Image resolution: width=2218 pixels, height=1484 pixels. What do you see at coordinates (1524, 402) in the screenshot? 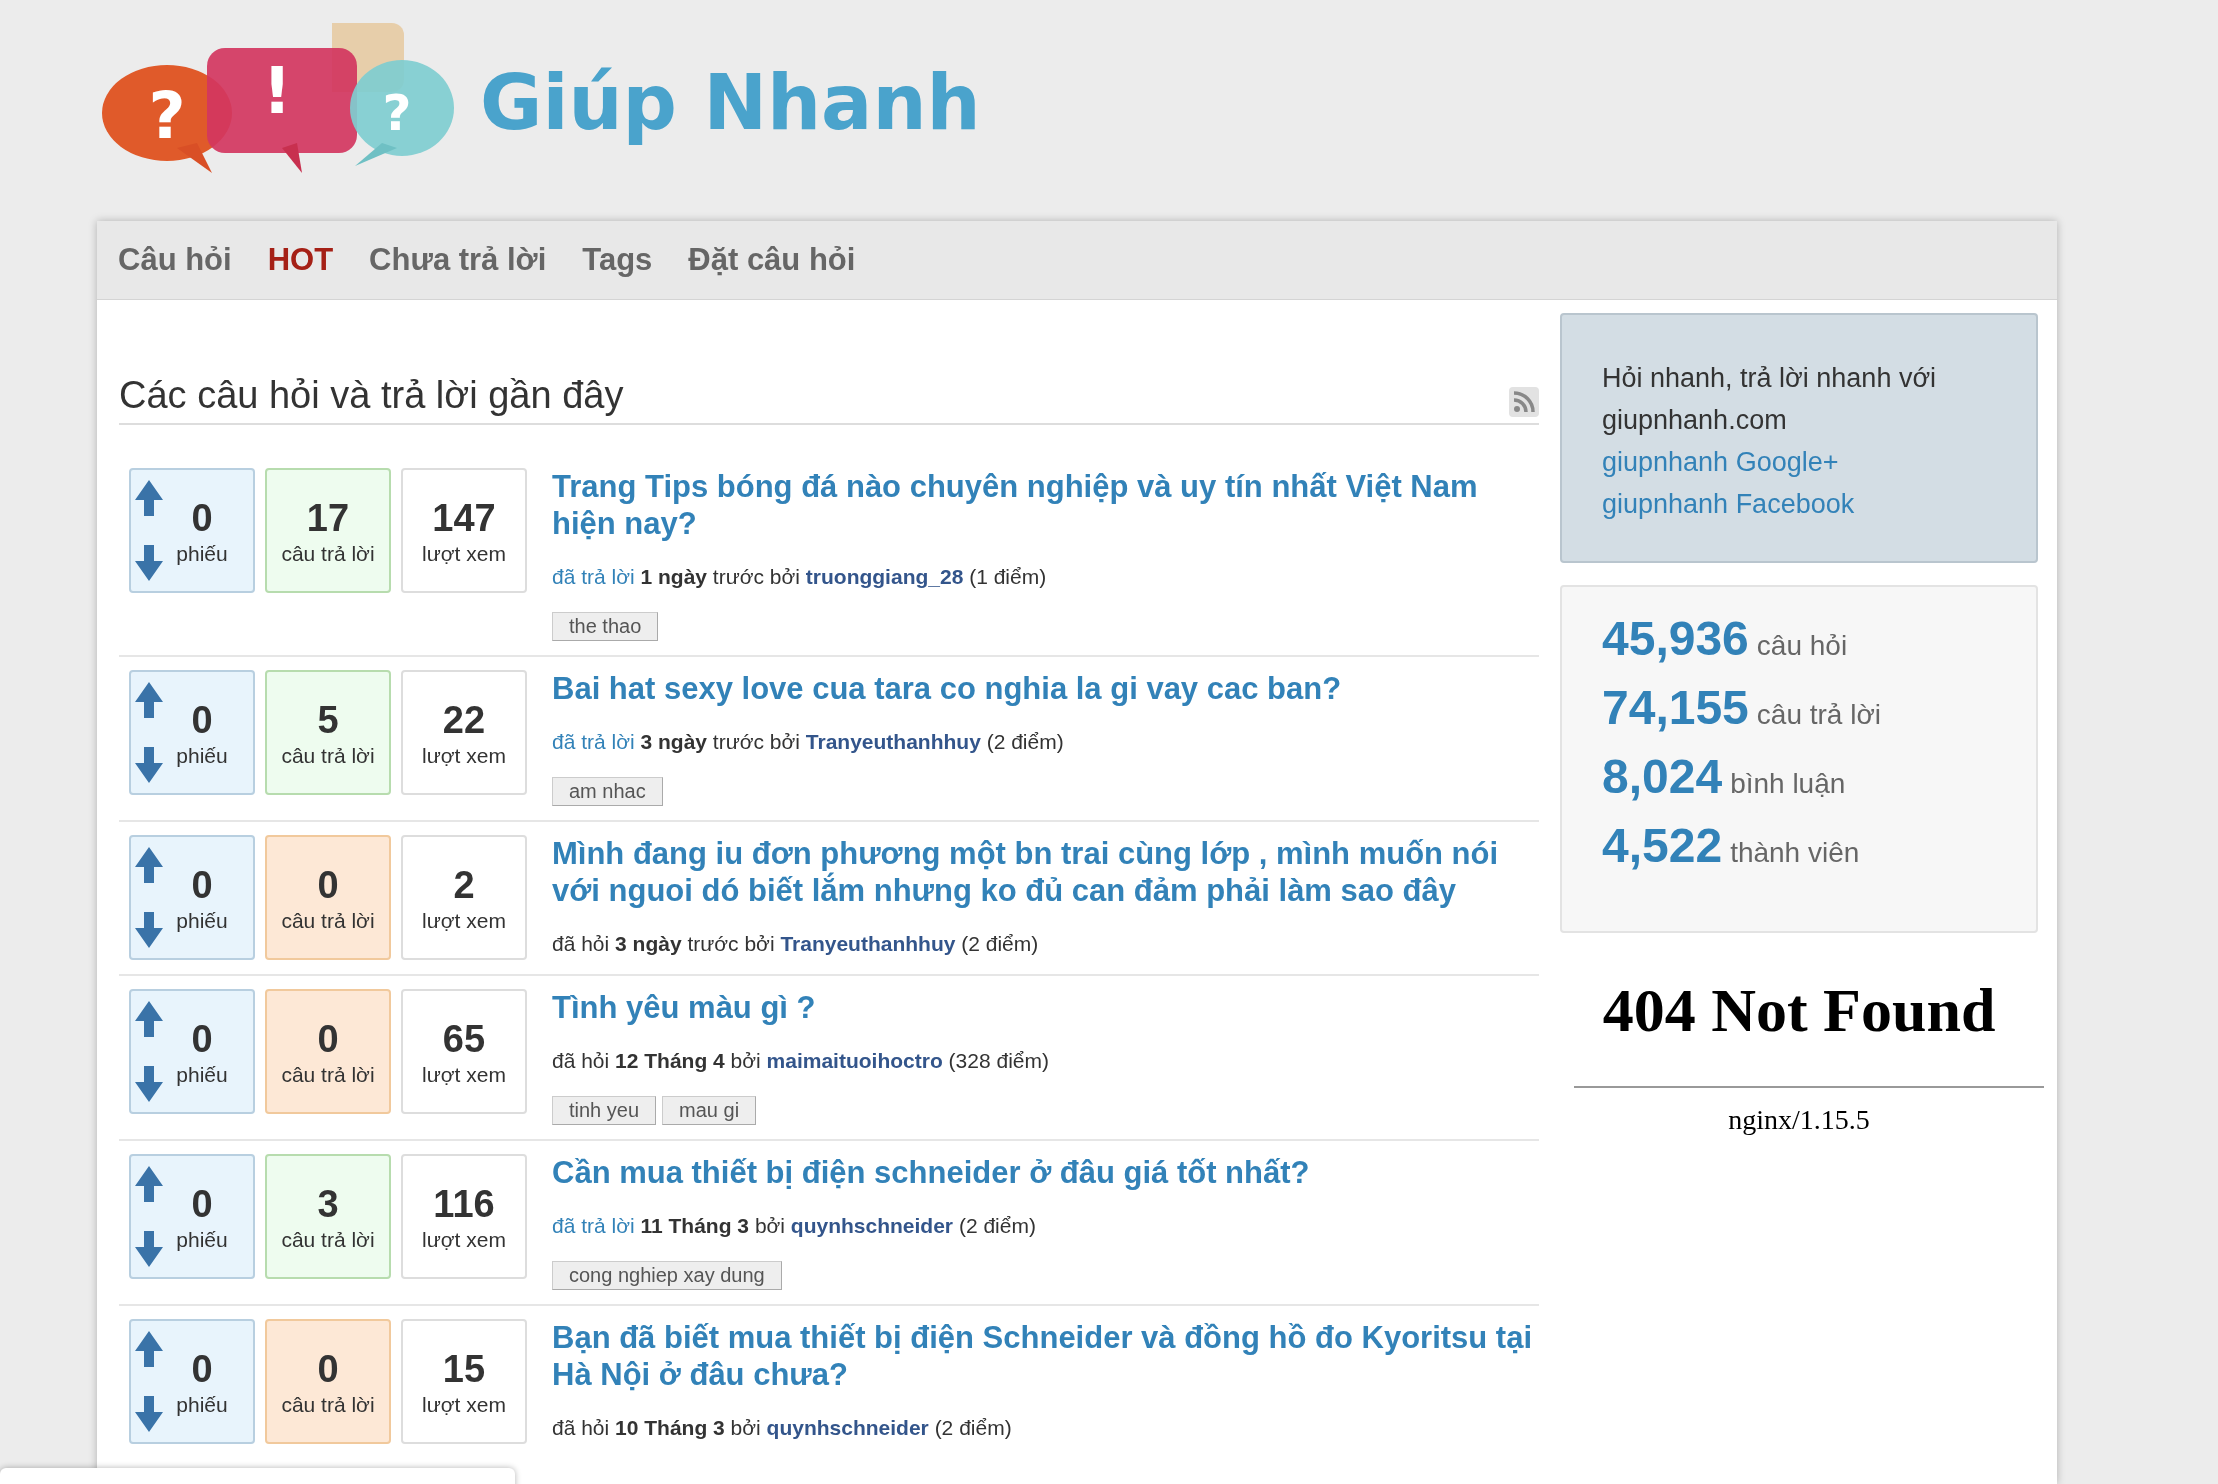
I see `rss-icon` at bounding box center [1524, 402].